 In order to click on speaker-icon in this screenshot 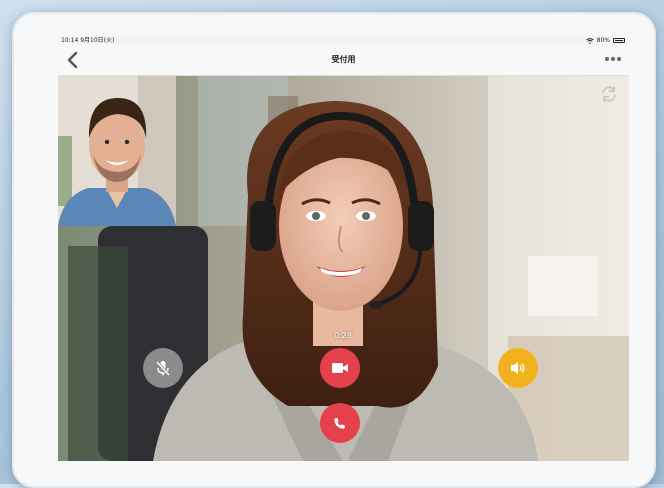, I will do `click(518, 368)`.